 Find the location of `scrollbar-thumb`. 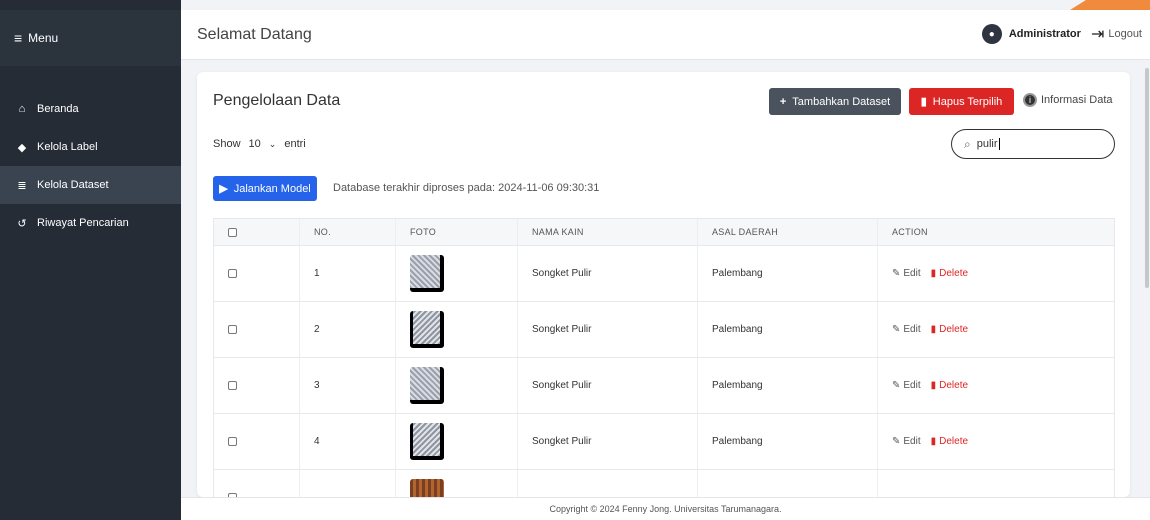

scrollbar-thumb is located at coordinates (1147, 178).